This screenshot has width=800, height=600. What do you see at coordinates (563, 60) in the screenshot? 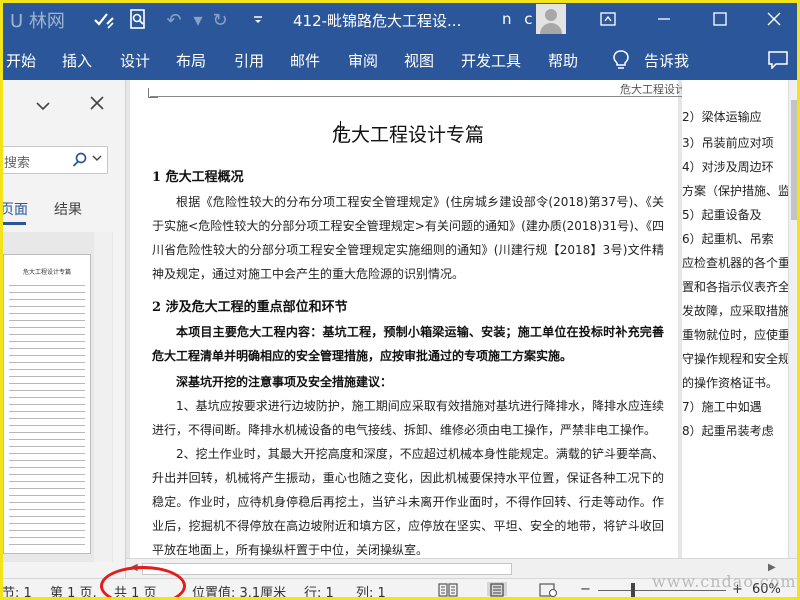
I see `tab-help: 帮助` at bounding box center [563, 60].